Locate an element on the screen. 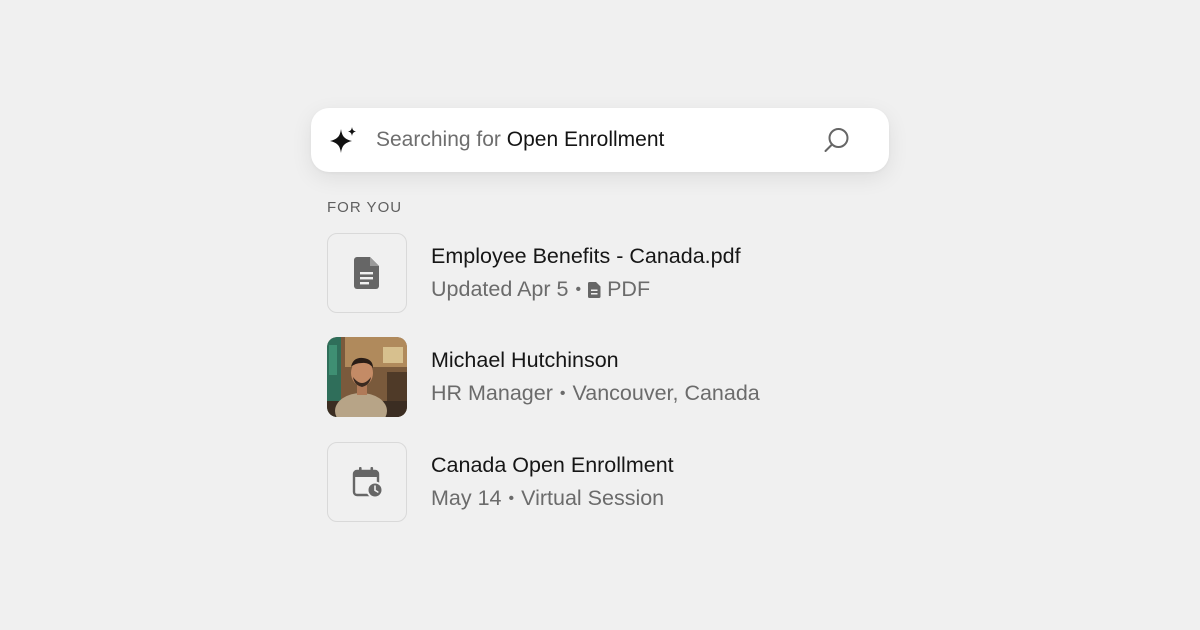 The height and width of the screenshot is (630, 1200). result-type: PDF is located at coordinates (629, 289).